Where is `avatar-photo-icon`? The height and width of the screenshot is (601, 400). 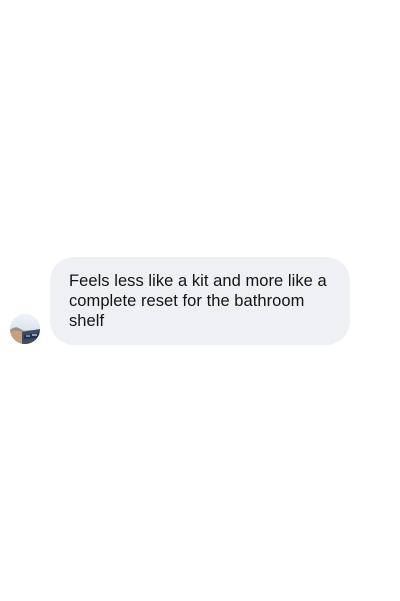 avatar-photo-icon is located at coordinates (25, 329).